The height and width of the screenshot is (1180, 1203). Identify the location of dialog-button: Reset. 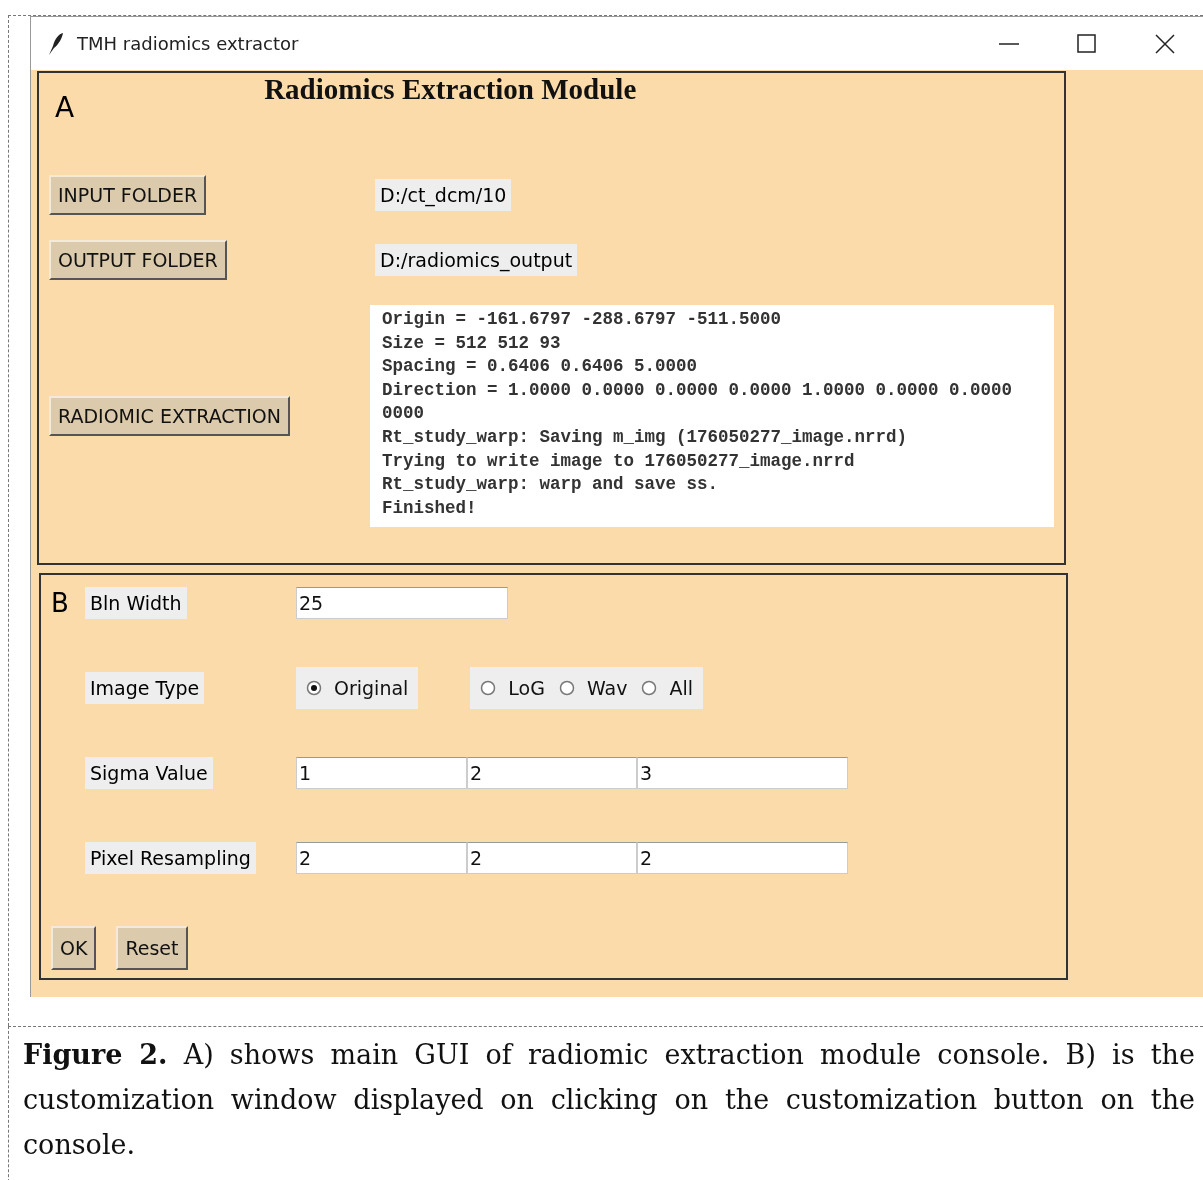
(152, 948).